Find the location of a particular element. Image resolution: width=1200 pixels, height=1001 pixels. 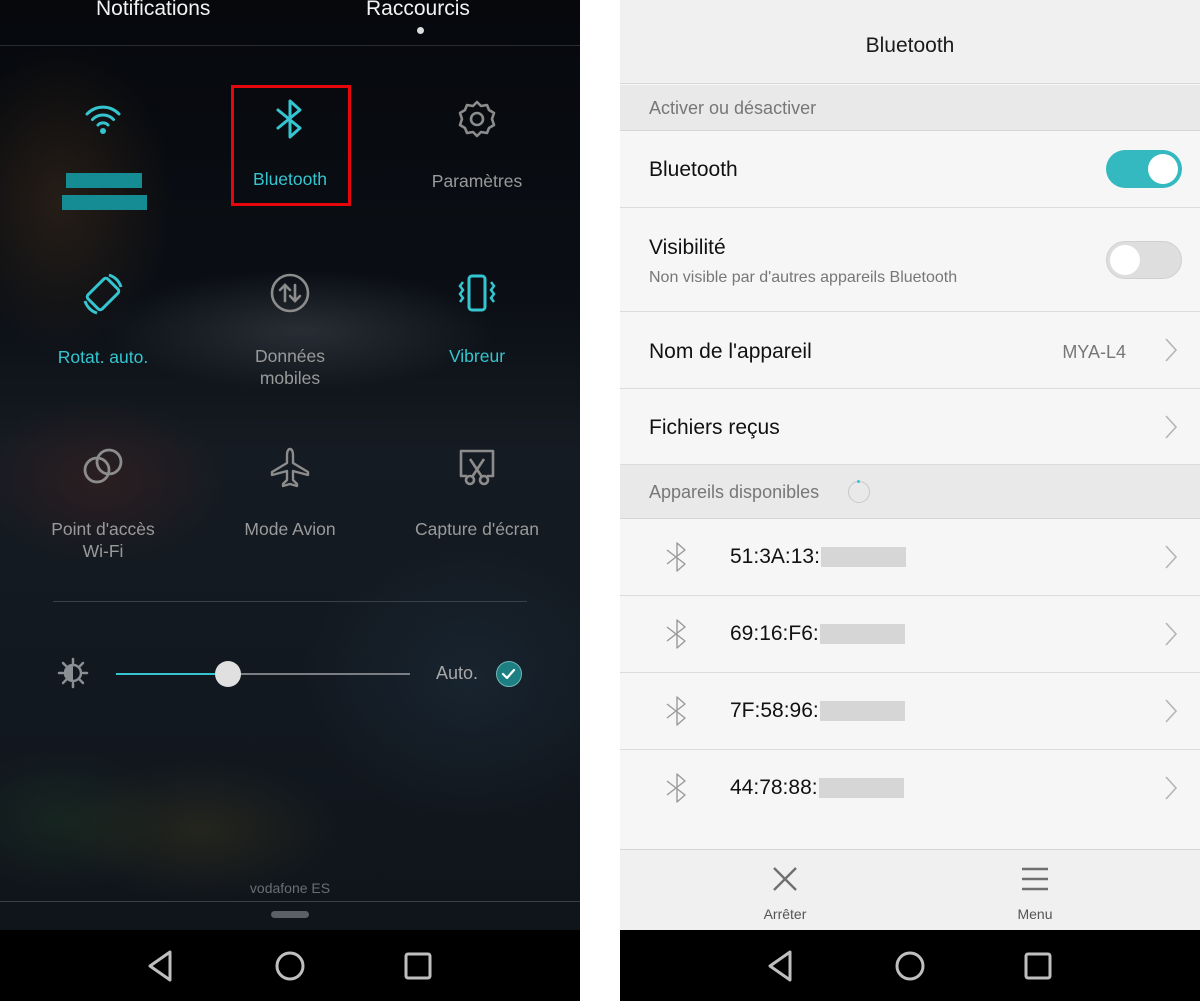

device-list-item: 69:16:F6: is located at coordinates (910, 634).